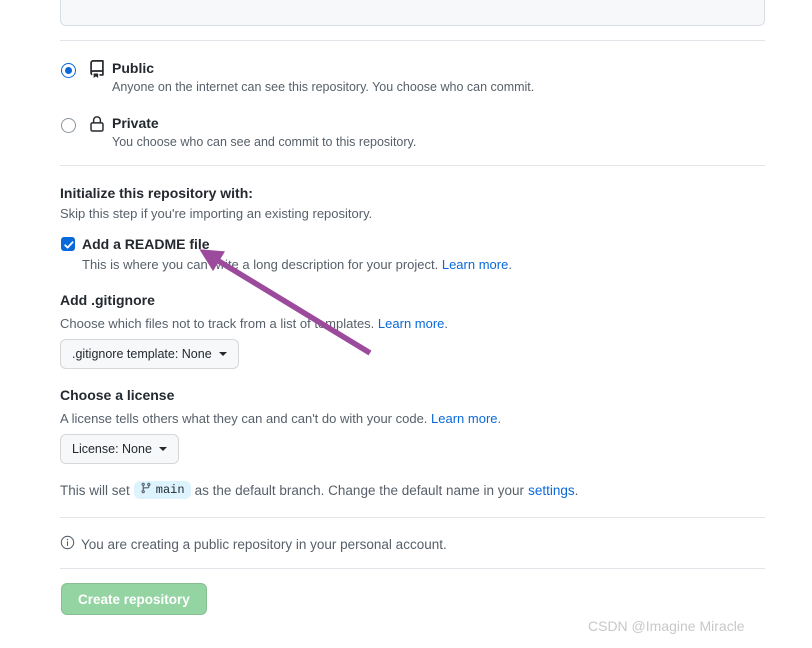 This screenshot has height=648, width=812. What do you see at coordinates (146, 490) in the screenshot?
I see `git-branch-icon` at bounding box center [146, 490].